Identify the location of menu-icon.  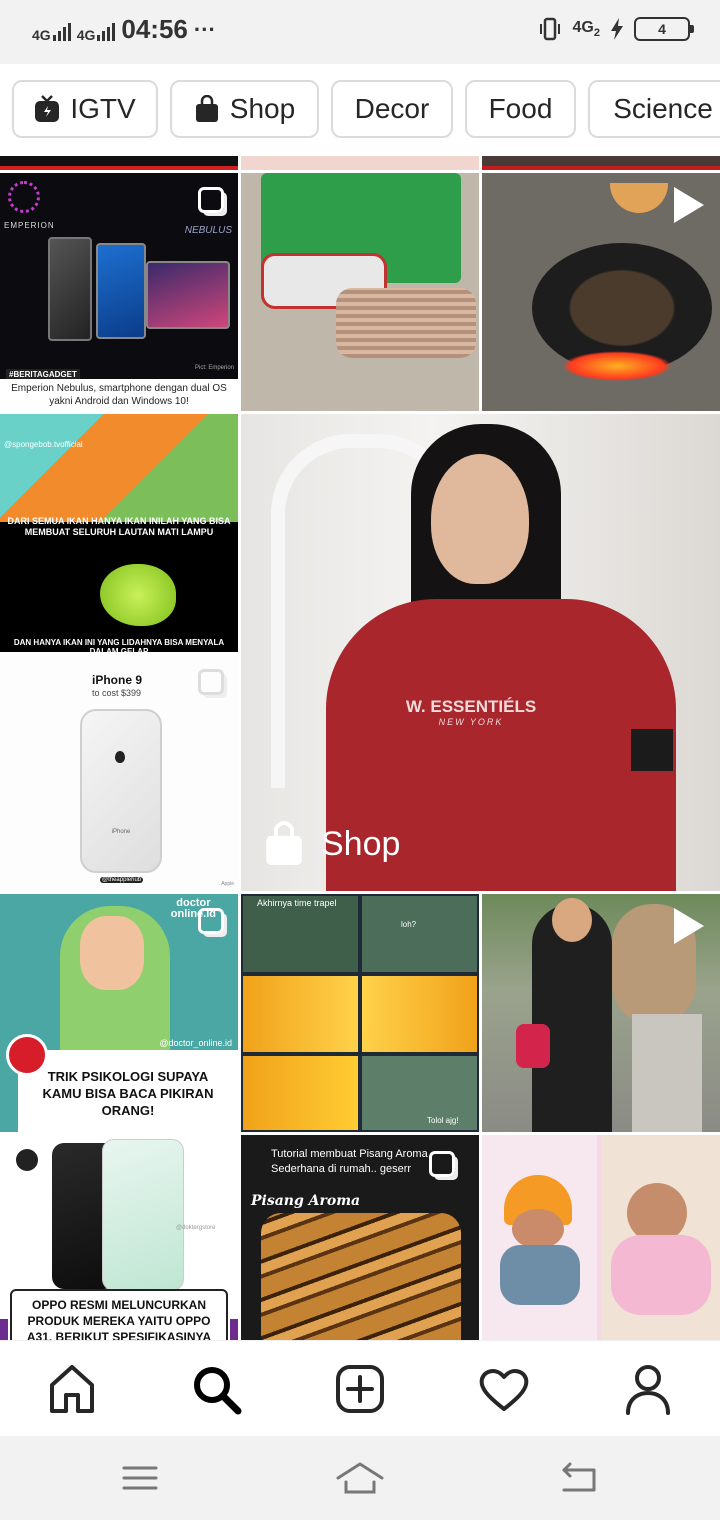
(140, 1478).